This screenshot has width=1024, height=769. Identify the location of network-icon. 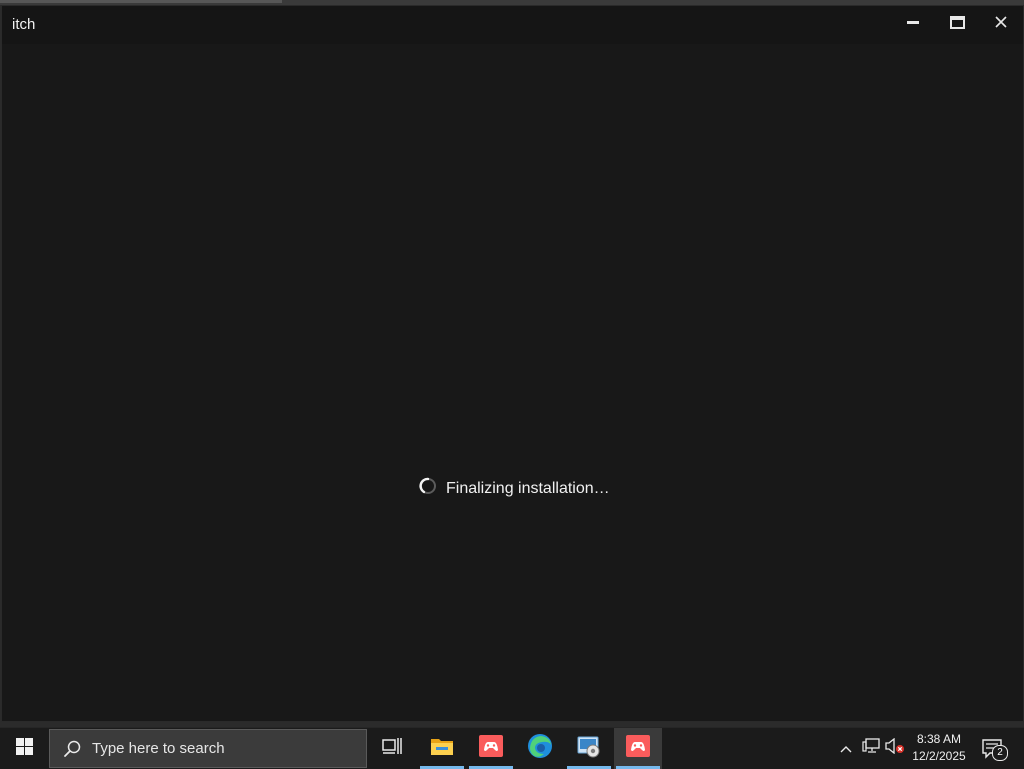
(871, 748).